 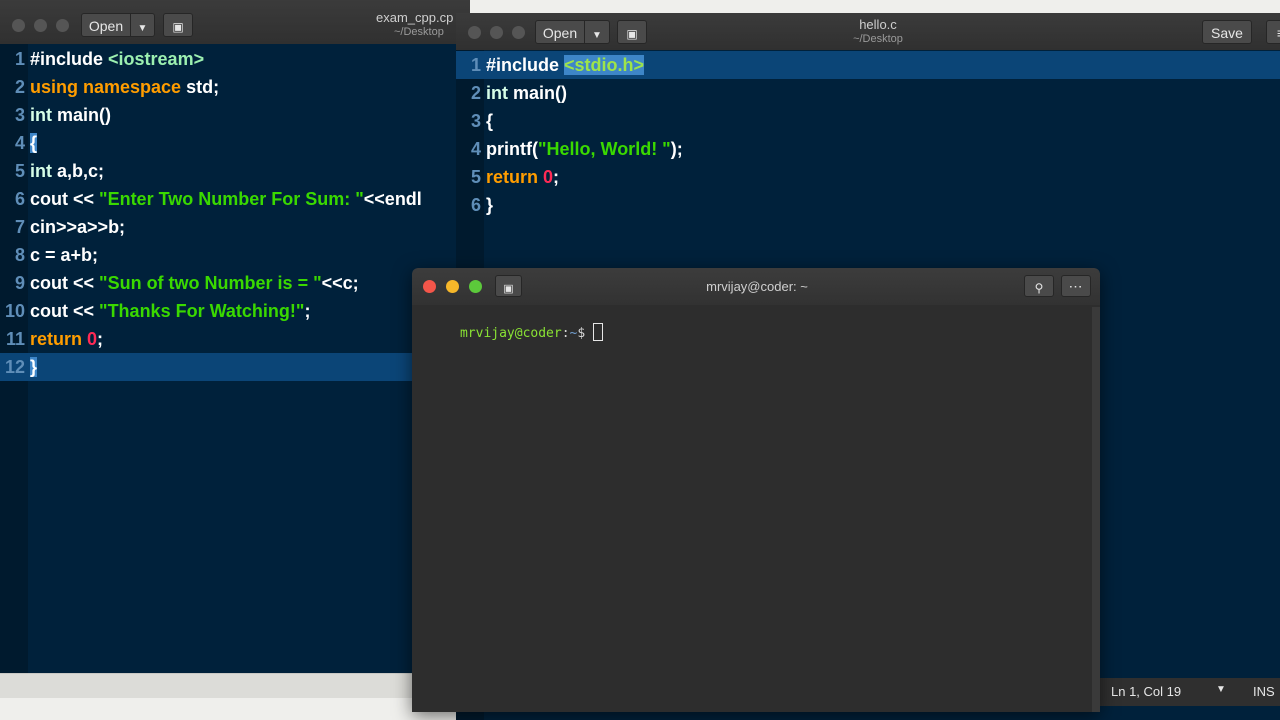 I want to click on terminal-title: mrvijay@coder: ~, so click(x=757, y=286).